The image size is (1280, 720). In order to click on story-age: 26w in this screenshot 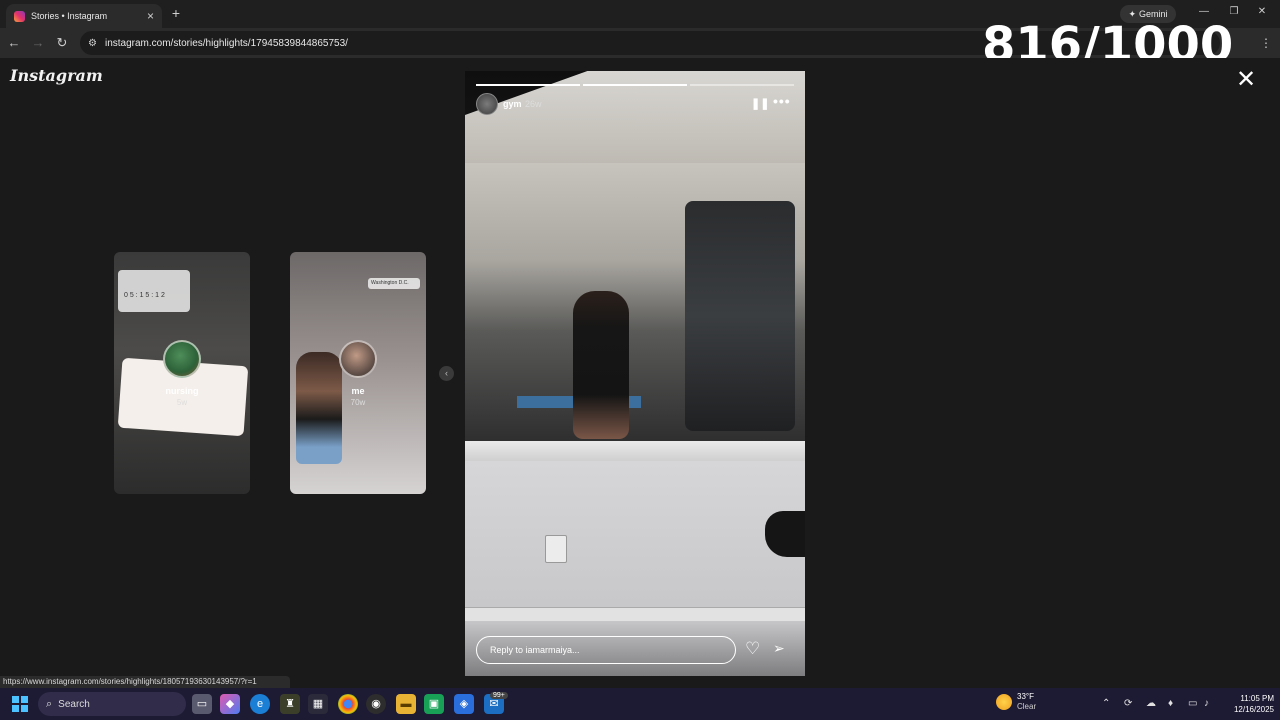, I will do `click(533, 104)`.